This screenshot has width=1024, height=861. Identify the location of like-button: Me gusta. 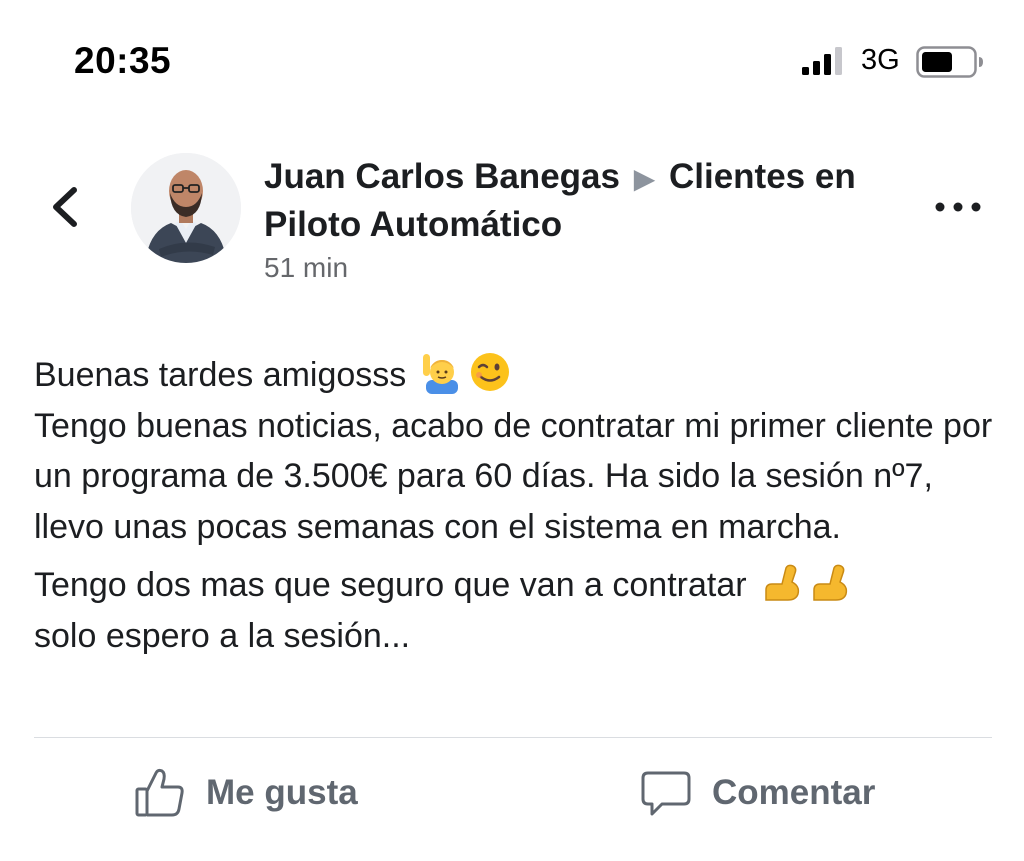
(246, 793).